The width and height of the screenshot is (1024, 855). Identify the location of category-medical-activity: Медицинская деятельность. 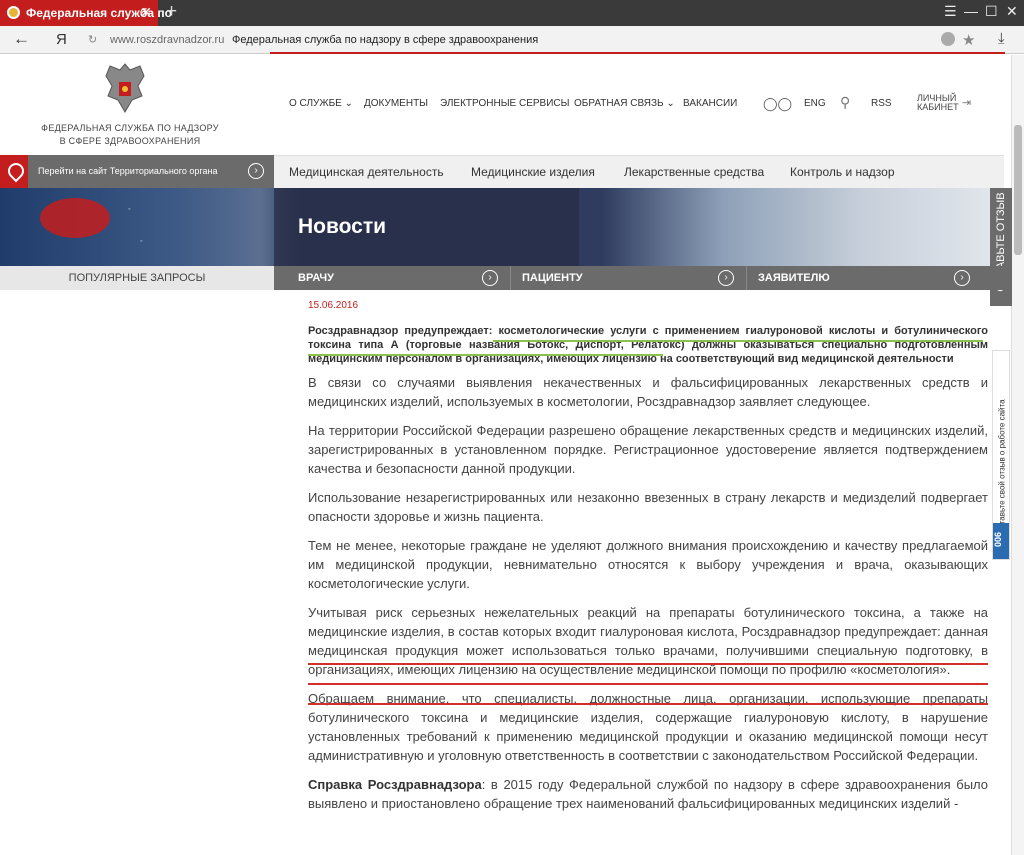
(366, 172).